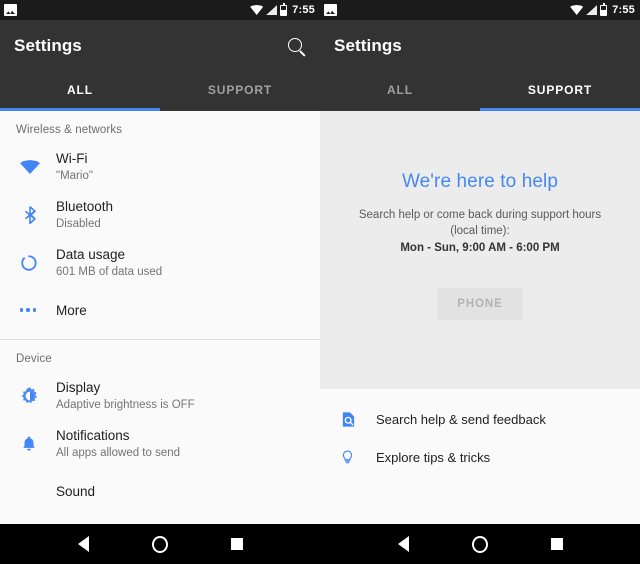  What do you see at coordinates (72, 158) in the screenshot?
I see `list-item-title: Wi-Fi` at bounding box center [72, 158].